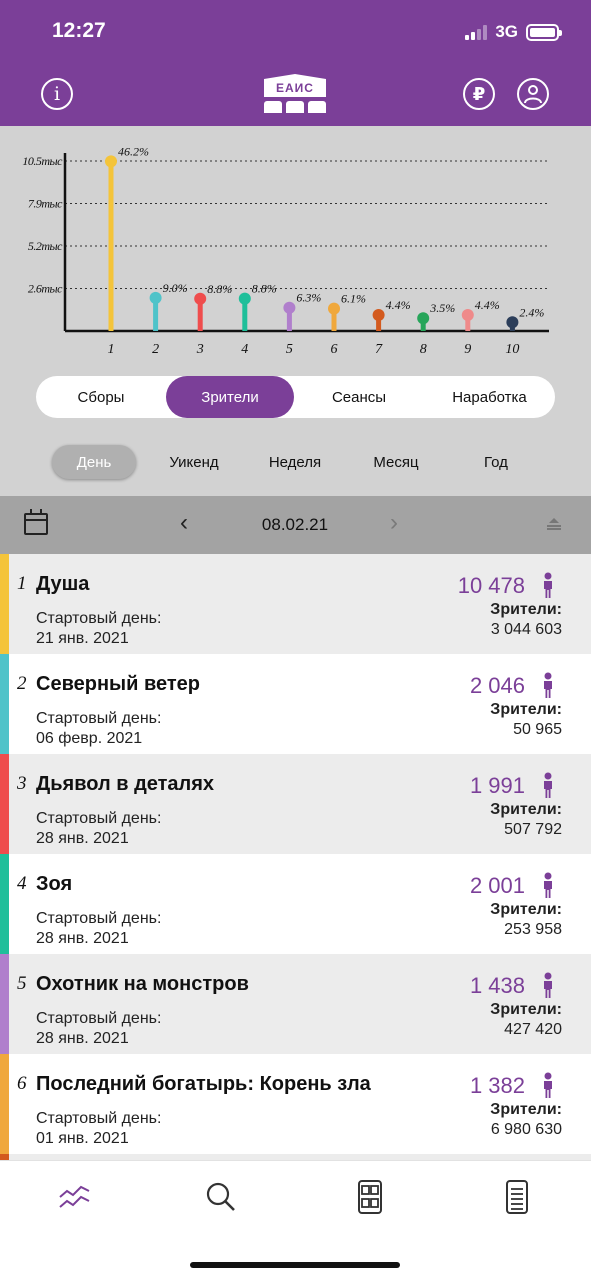 The image size is (591, 1280). What do you see at coordinates (396, 462) in the screenshot?
I see `period-month: Месяц` at bounding box center [396, 462].